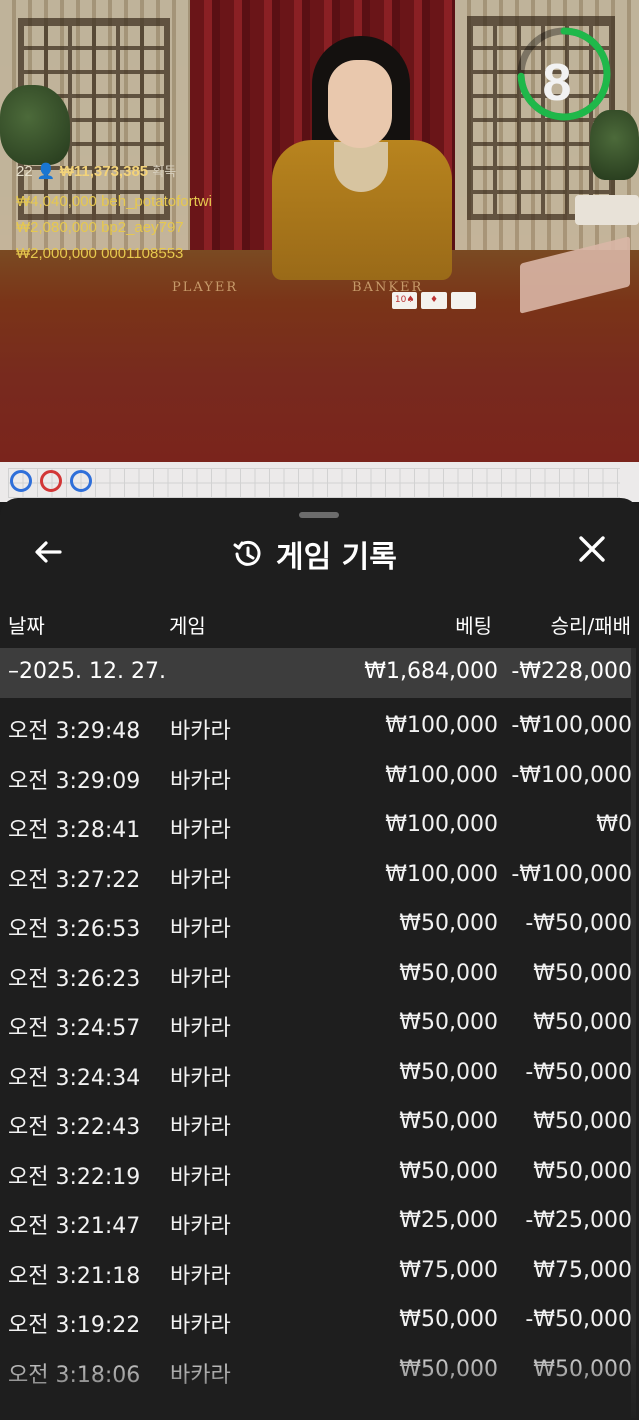  What do you see at coordinates (74, 1276) in the screenshot?
I see `row-time: 오전 3:21:18` at bounding box center [74, 1276].